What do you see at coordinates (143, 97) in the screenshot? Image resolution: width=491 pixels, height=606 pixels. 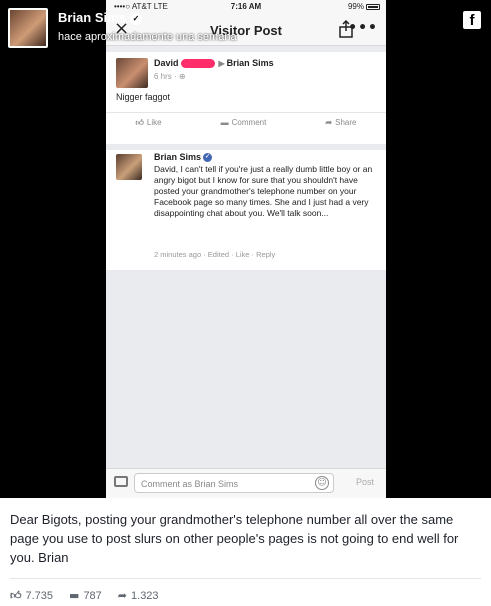 I see `post-text: Nigger faggot` at bounding box center [143, 97].